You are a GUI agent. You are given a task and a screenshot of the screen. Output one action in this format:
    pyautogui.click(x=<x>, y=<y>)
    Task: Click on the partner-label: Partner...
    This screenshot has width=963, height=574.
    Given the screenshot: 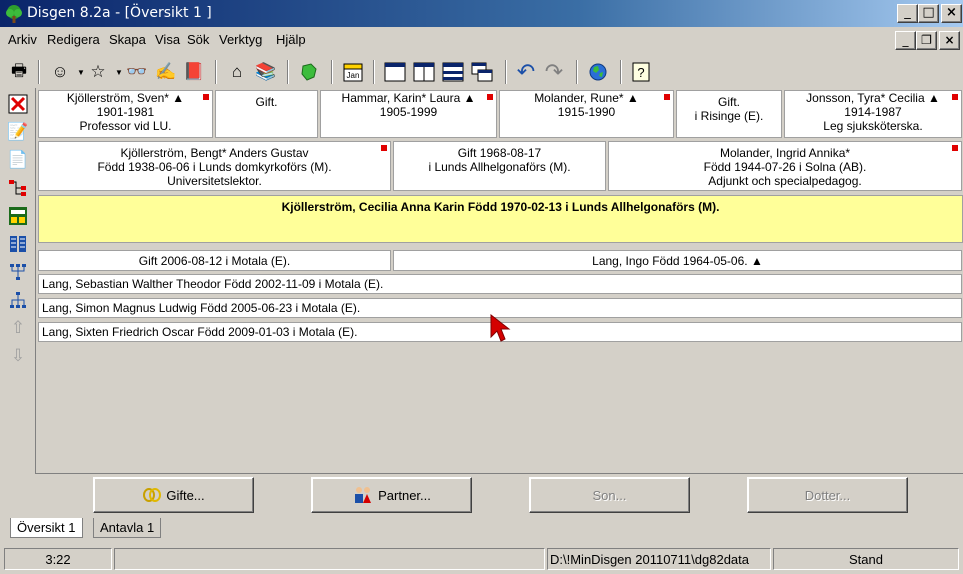 What is the action you would take?
    pyautogui.click(x=404, y=495)
    